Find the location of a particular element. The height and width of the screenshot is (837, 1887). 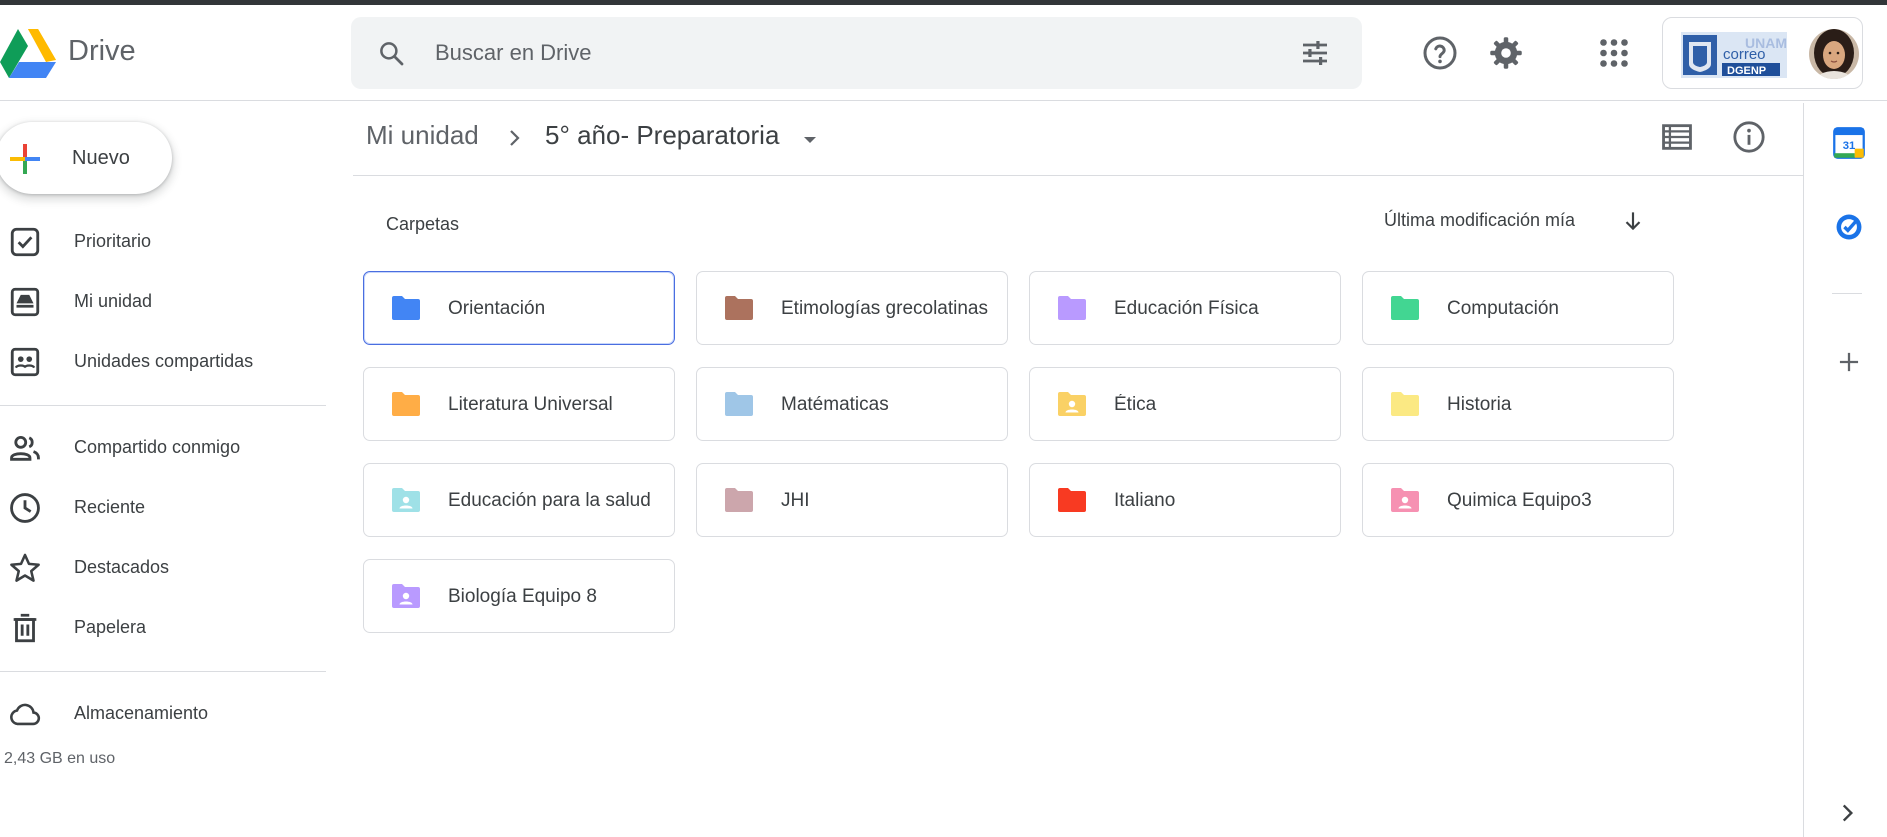

sidebar-item-compartido-conmigo: Compartido conmigo is located at coordinates (163, 447).